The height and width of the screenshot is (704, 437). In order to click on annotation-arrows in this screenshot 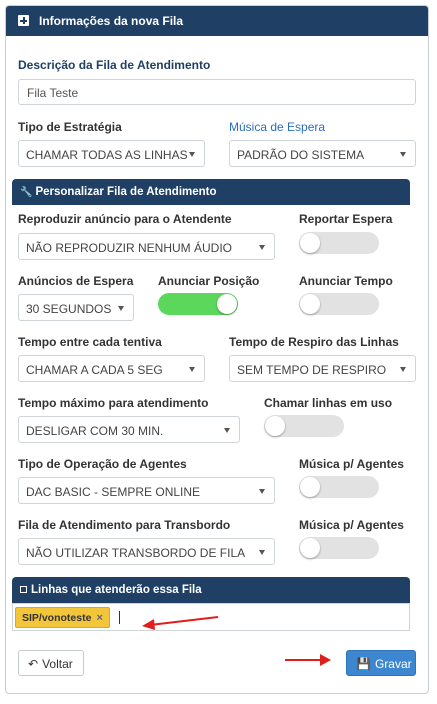, I will do `click(236, 641)`.